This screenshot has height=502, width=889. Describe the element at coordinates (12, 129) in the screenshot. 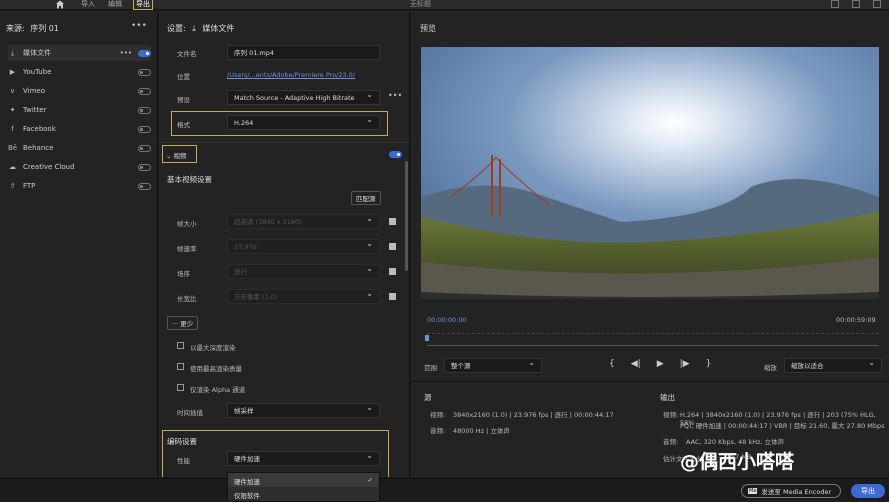

I see `facebook-icon: f` at that location.